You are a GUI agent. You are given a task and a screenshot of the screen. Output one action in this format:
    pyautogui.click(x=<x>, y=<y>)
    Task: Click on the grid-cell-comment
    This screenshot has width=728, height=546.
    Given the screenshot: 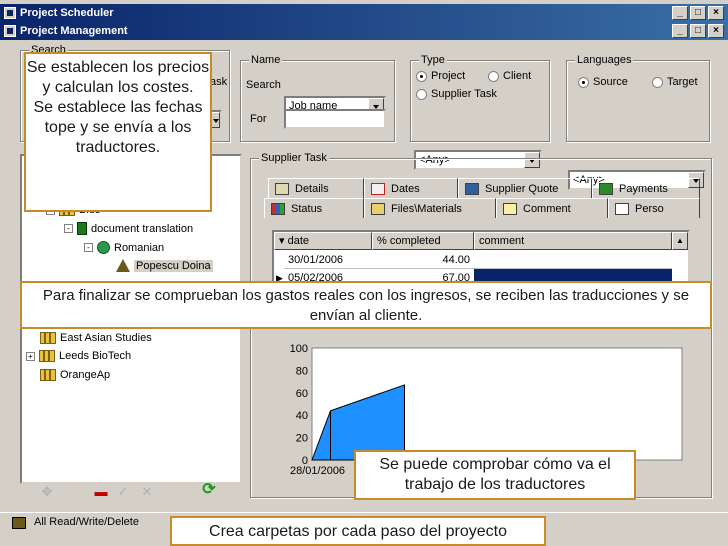 What is the action you would take?
    pyautogui.click(x=573, y=260)
    